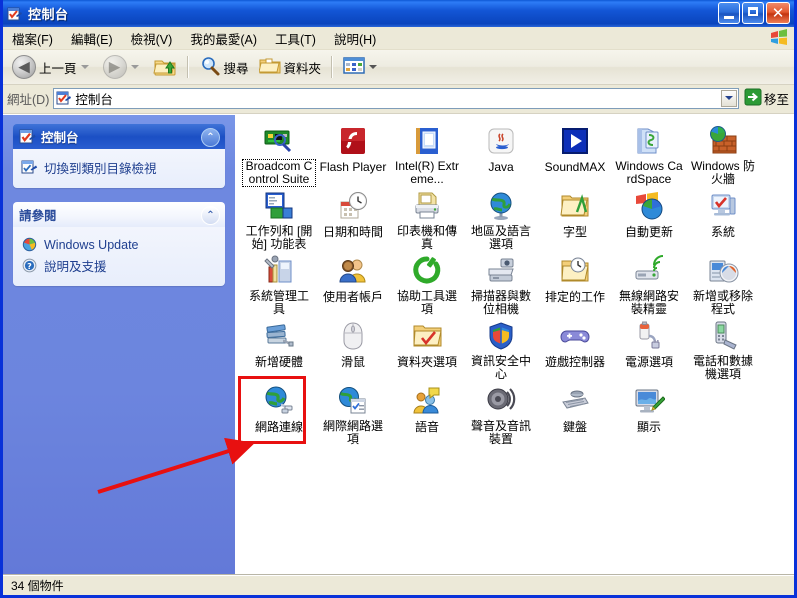 The image size is (797, 598). What do you see at coordinates (649, 212) in the screenshot?
I see `control-panel-item: 自動更新` at bounding box center [649, 212].